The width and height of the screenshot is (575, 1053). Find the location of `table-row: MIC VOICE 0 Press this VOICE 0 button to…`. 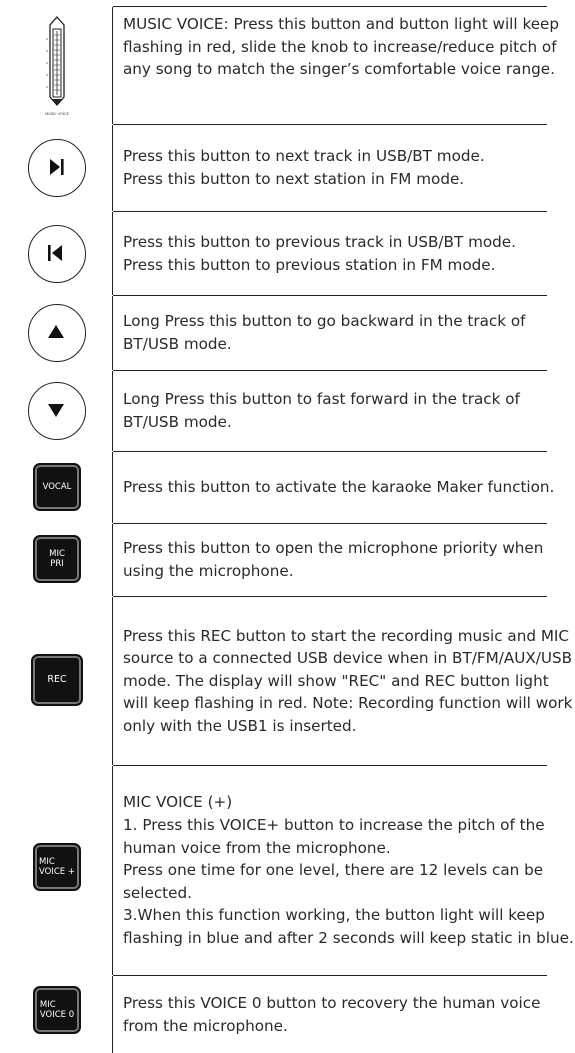

table-row: MIC VOICE 0 Press this VOICE 0 button to… is located at coordinates (287, 1014).